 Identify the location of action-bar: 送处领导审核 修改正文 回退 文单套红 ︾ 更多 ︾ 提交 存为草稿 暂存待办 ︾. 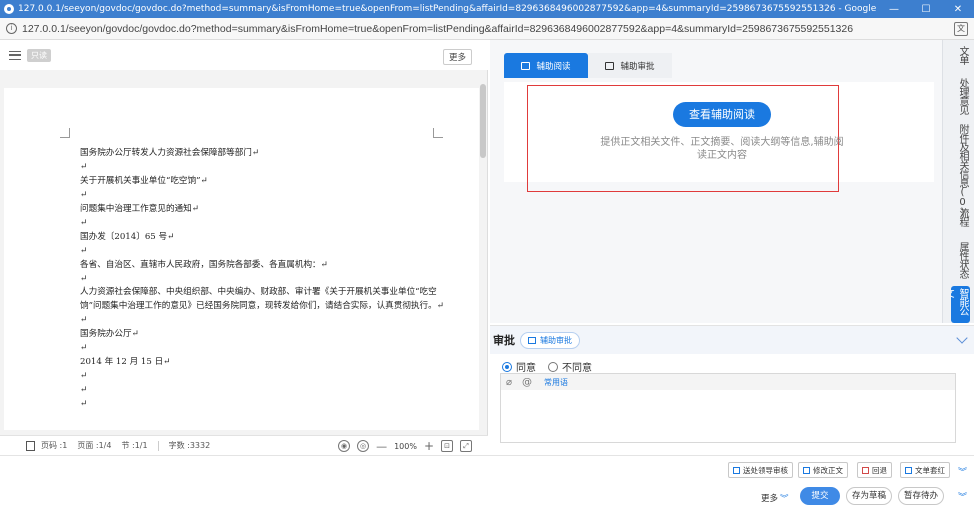
(487, 486).